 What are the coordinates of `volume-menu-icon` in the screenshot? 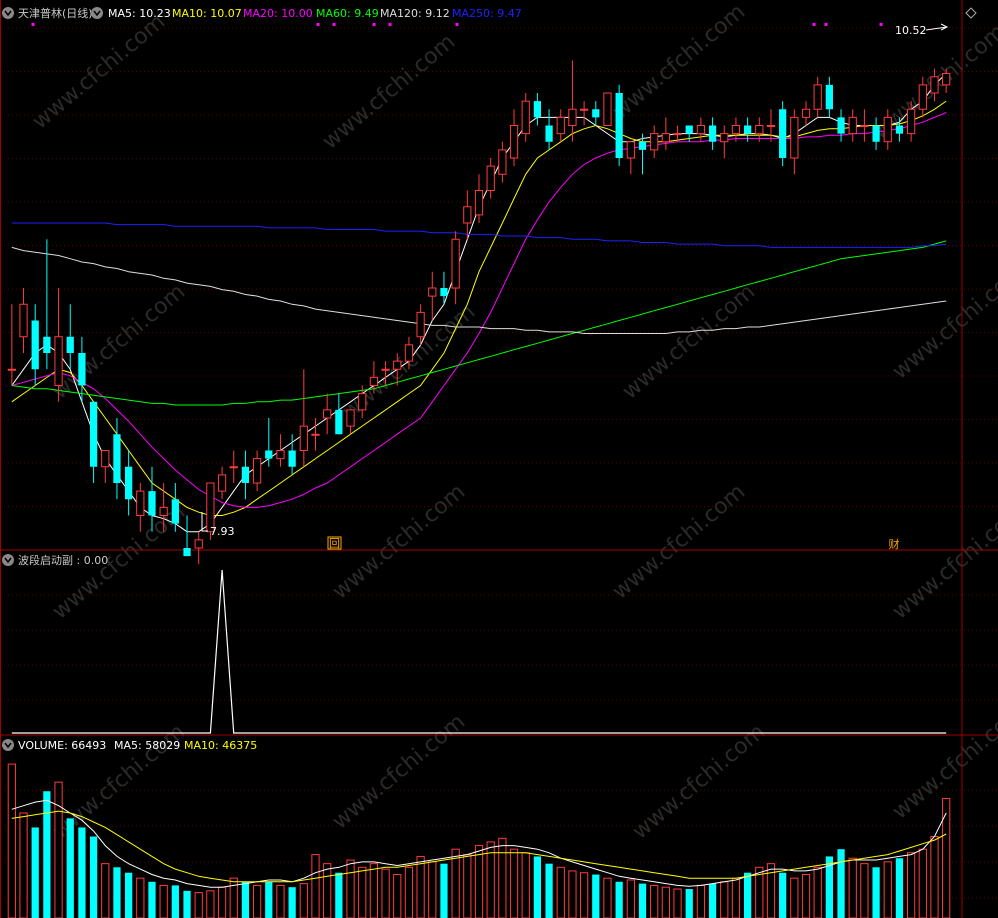 It's located at (8, 745).